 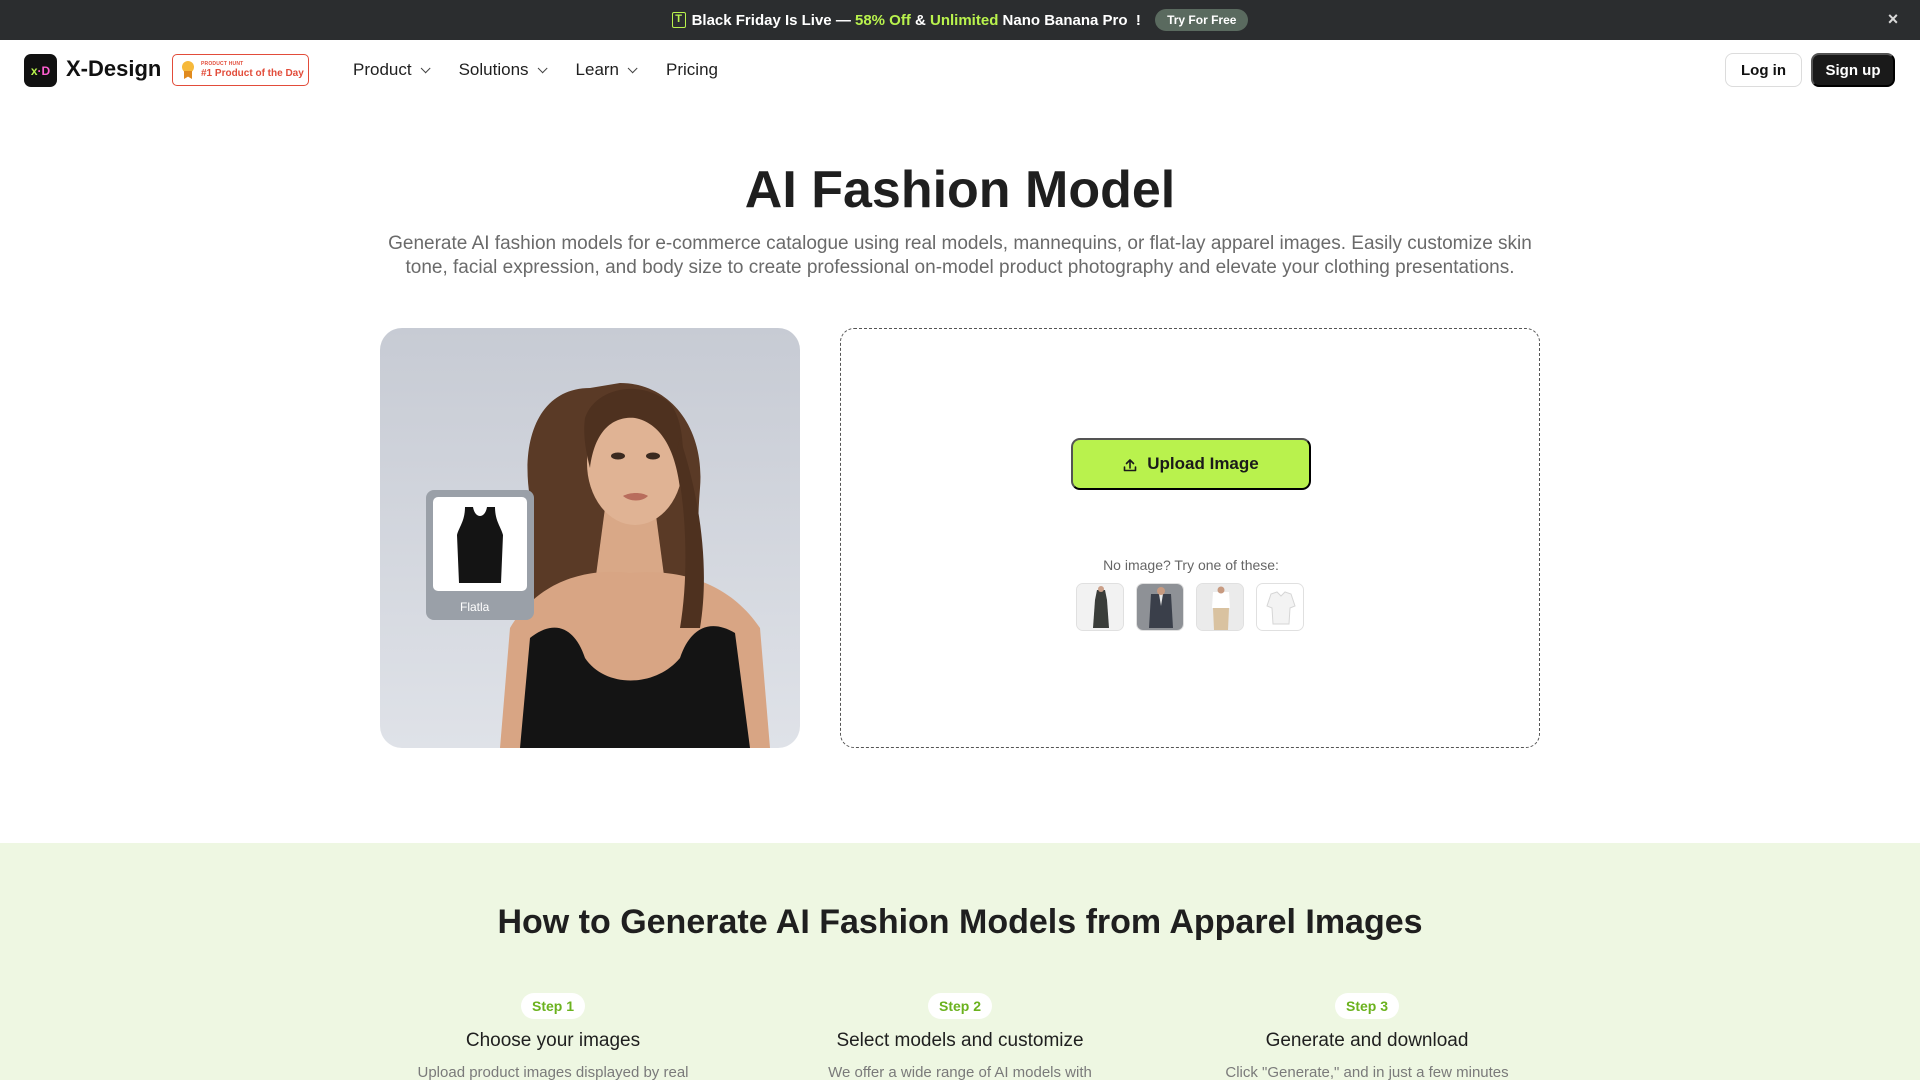 I want to click on sample-white-top-beige-pants, so click(x=1220, y=607).